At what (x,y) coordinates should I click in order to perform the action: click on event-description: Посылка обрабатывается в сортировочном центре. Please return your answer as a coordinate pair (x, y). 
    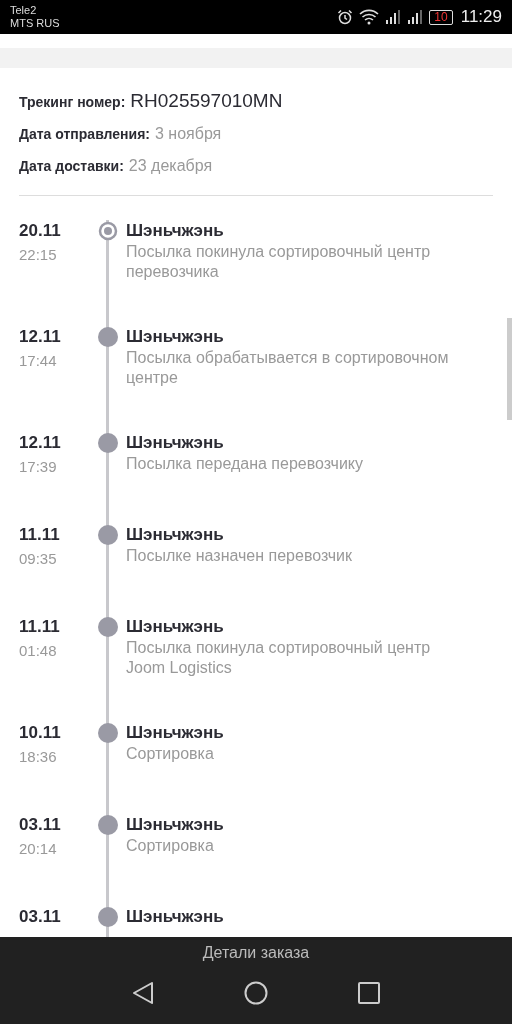
    Looking at the image, I should click on (288, 368).